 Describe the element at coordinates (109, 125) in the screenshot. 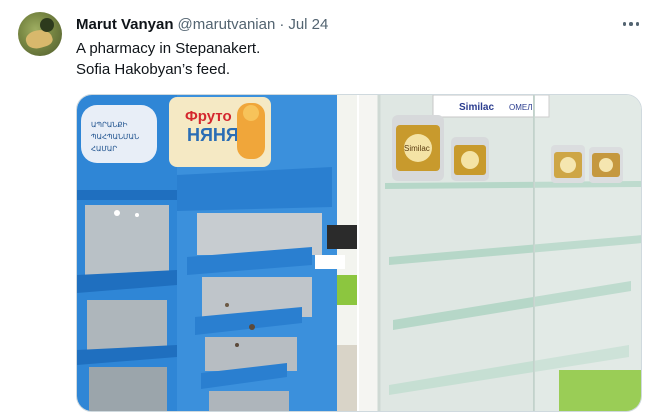

I see `svg-text: ԱՊՐԱՆՔԻ` at that location.